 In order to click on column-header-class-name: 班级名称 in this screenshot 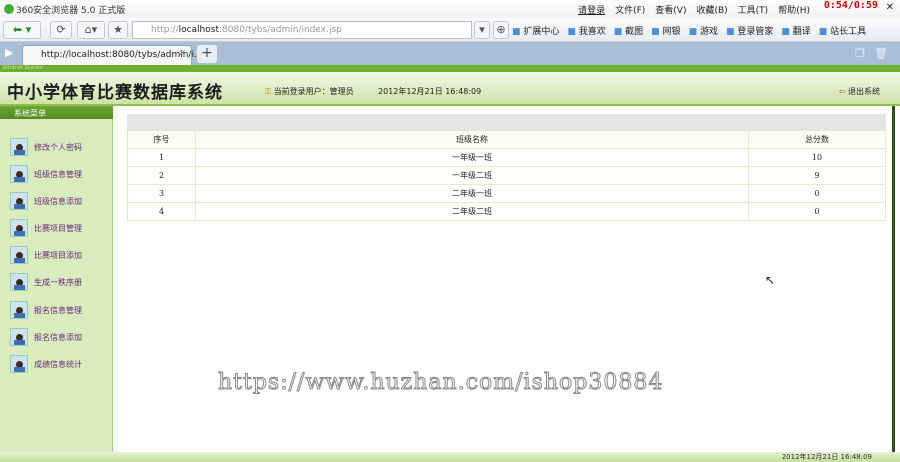, I will do `click(472, 139)`.